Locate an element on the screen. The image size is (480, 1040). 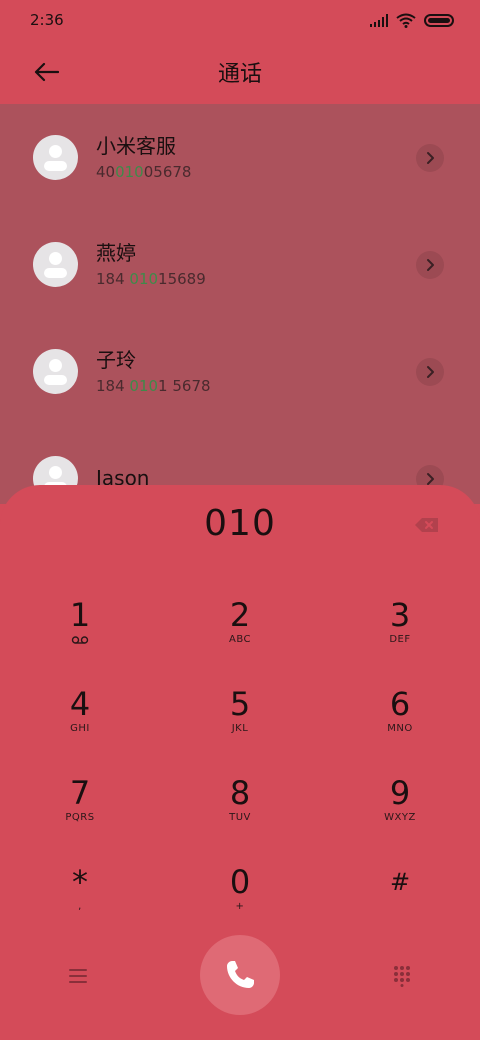
back-arrow-icon is located at coordinates (46, 72).